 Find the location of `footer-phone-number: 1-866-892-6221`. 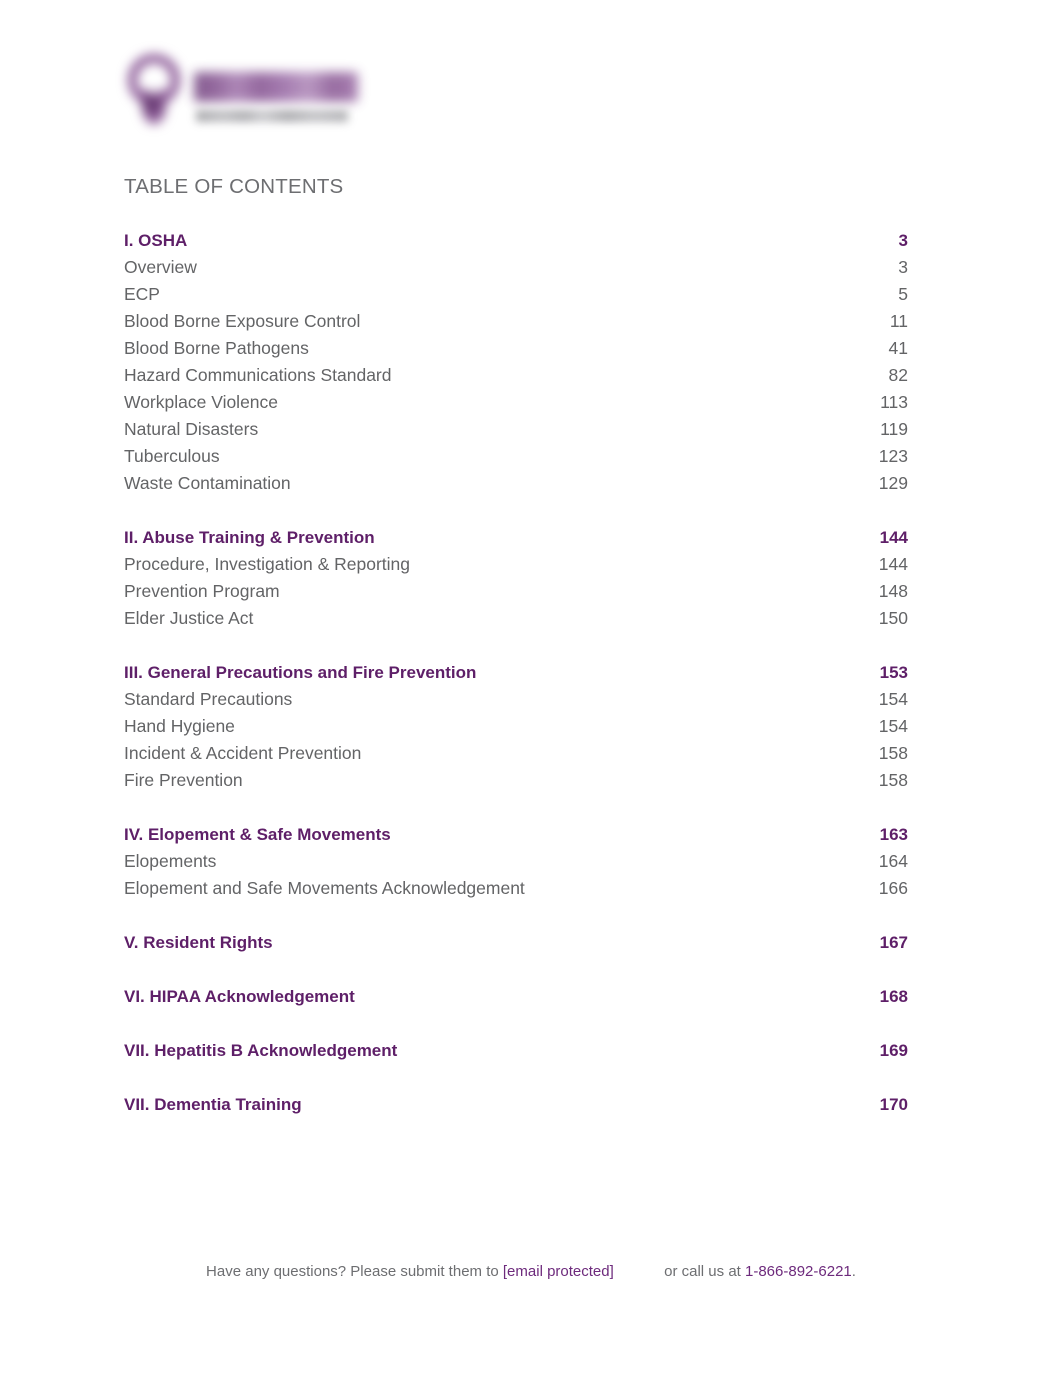

footer-phone-number: 1-866-892-6221 is located at coordinates (798, 1271).